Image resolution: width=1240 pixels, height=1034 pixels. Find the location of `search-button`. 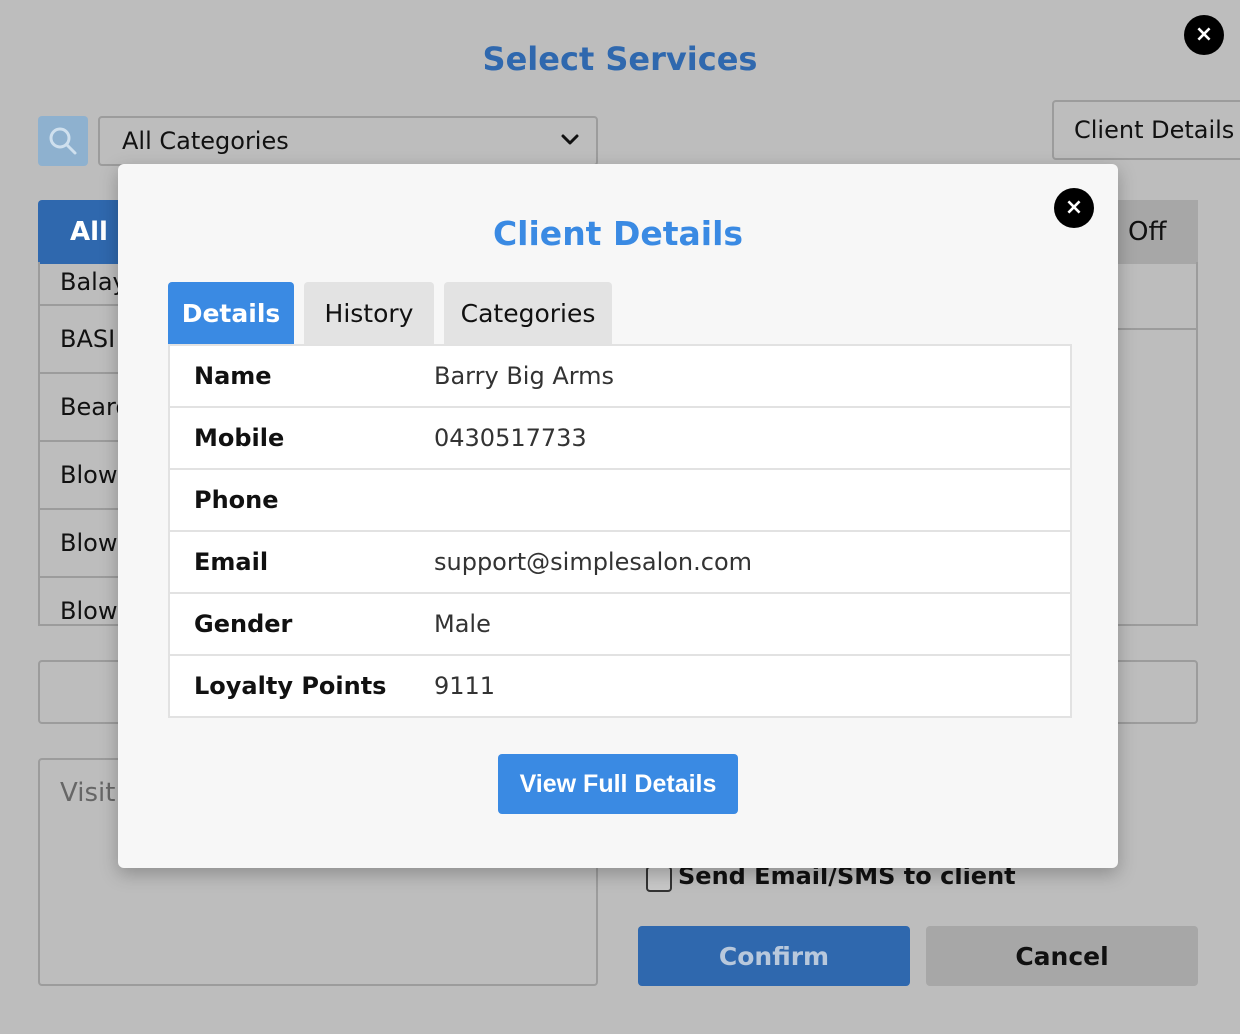

search-button is located at coordinates (63, 141).